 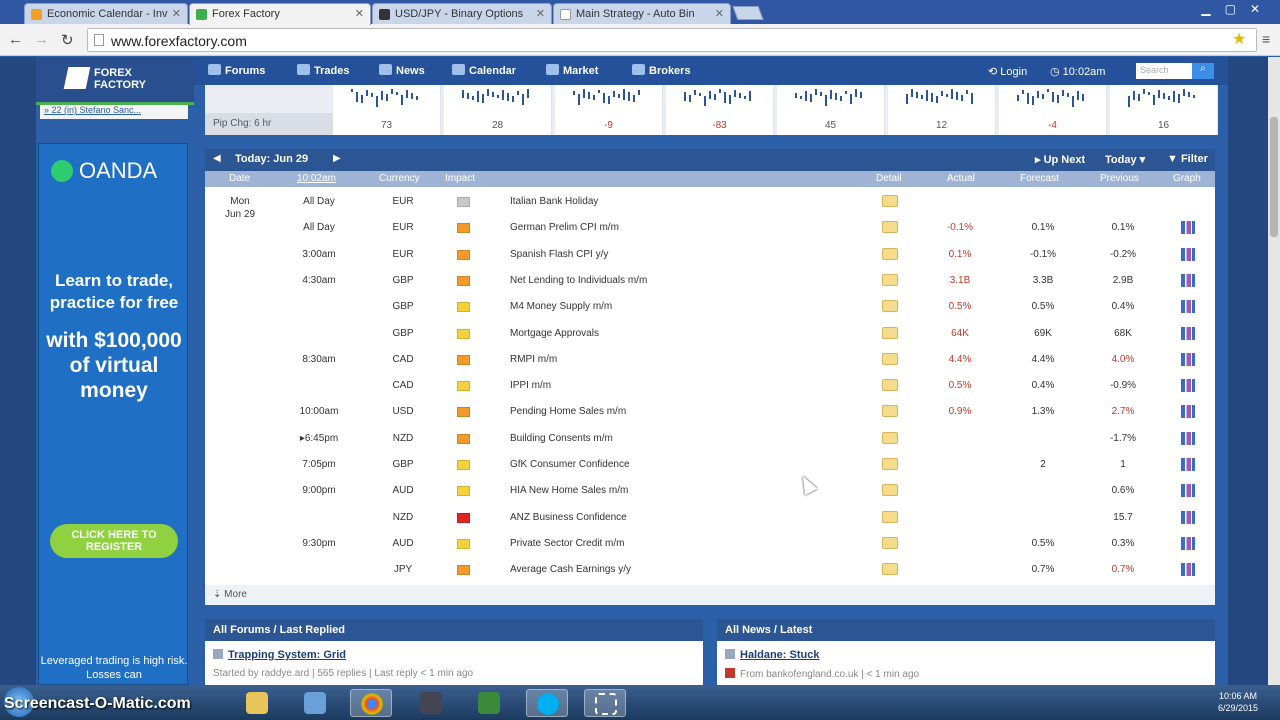 What do you see at coordinates (710, 334) in the screenshot?
I see `calendar-row: GBP Mortgage Approvals 64K 69K 68K` at bounding box center [710, 334].